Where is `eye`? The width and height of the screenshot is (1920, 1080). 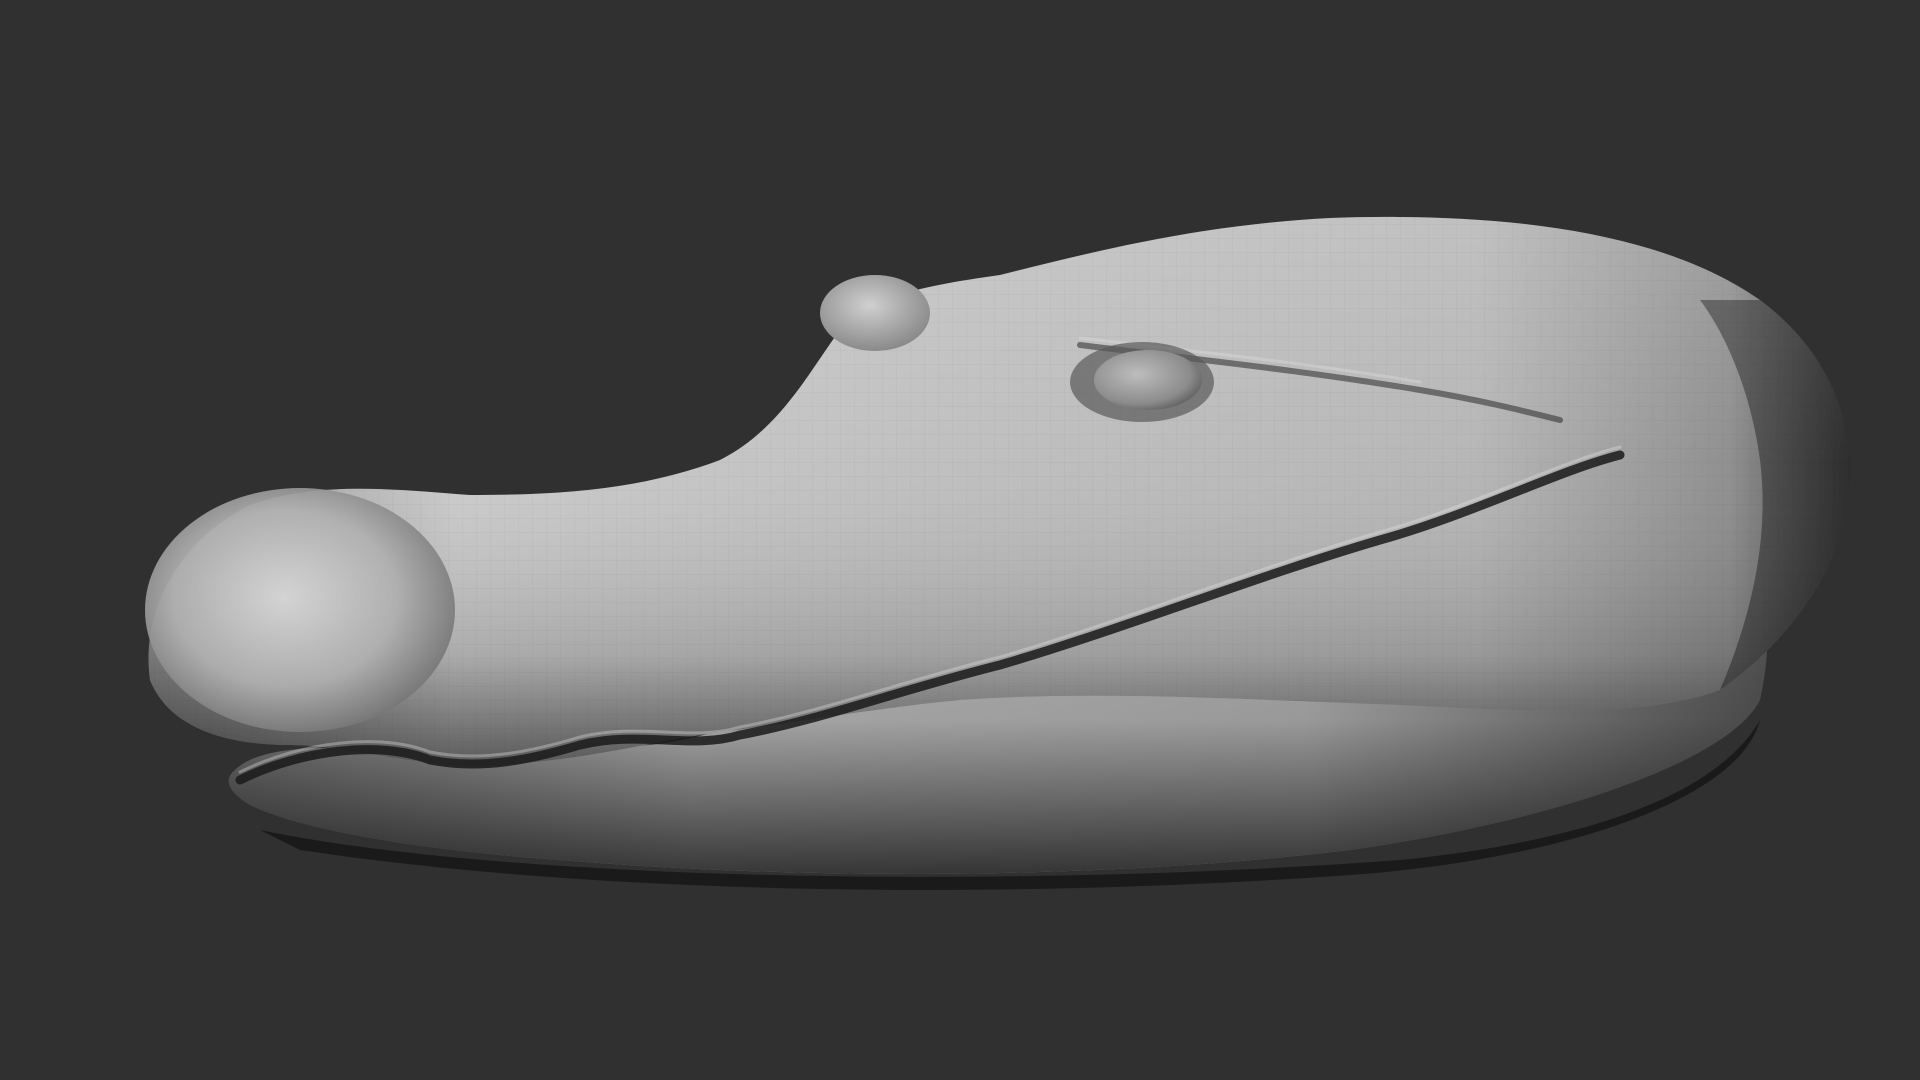
eye is located at coordinates (1148, 380).